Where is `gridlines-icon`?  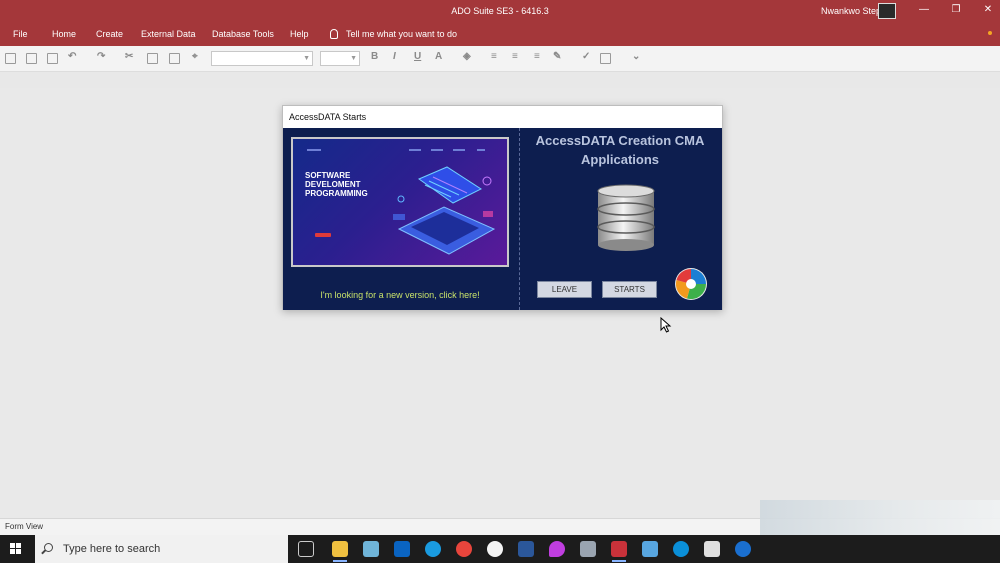
gridlines-icon is located at coordinates (605, 58).